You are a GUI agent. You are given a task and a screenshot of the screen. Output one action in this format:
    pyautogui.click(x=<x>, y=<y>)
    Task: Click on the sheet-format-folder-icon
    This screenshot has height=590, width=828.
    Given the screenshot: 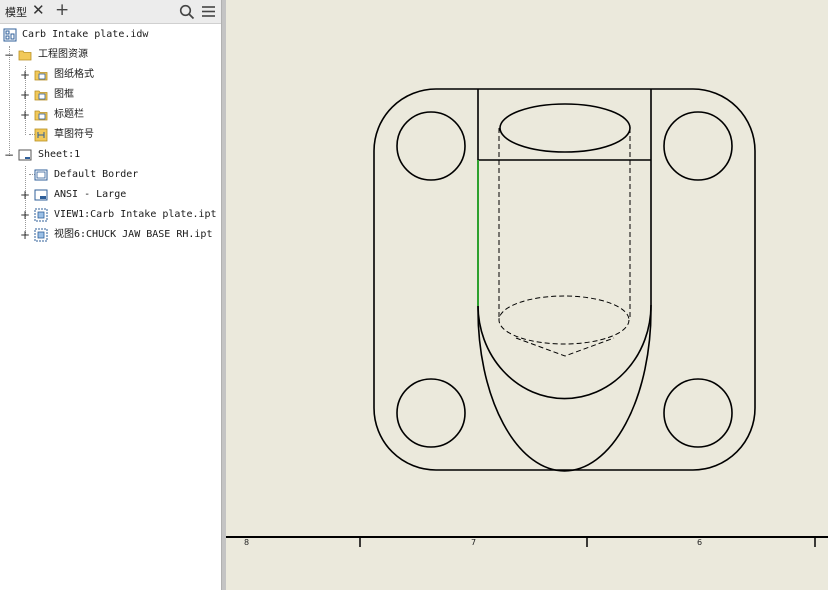 What is the action you would take?
    pyautogui.click(x=41, y=75)
    